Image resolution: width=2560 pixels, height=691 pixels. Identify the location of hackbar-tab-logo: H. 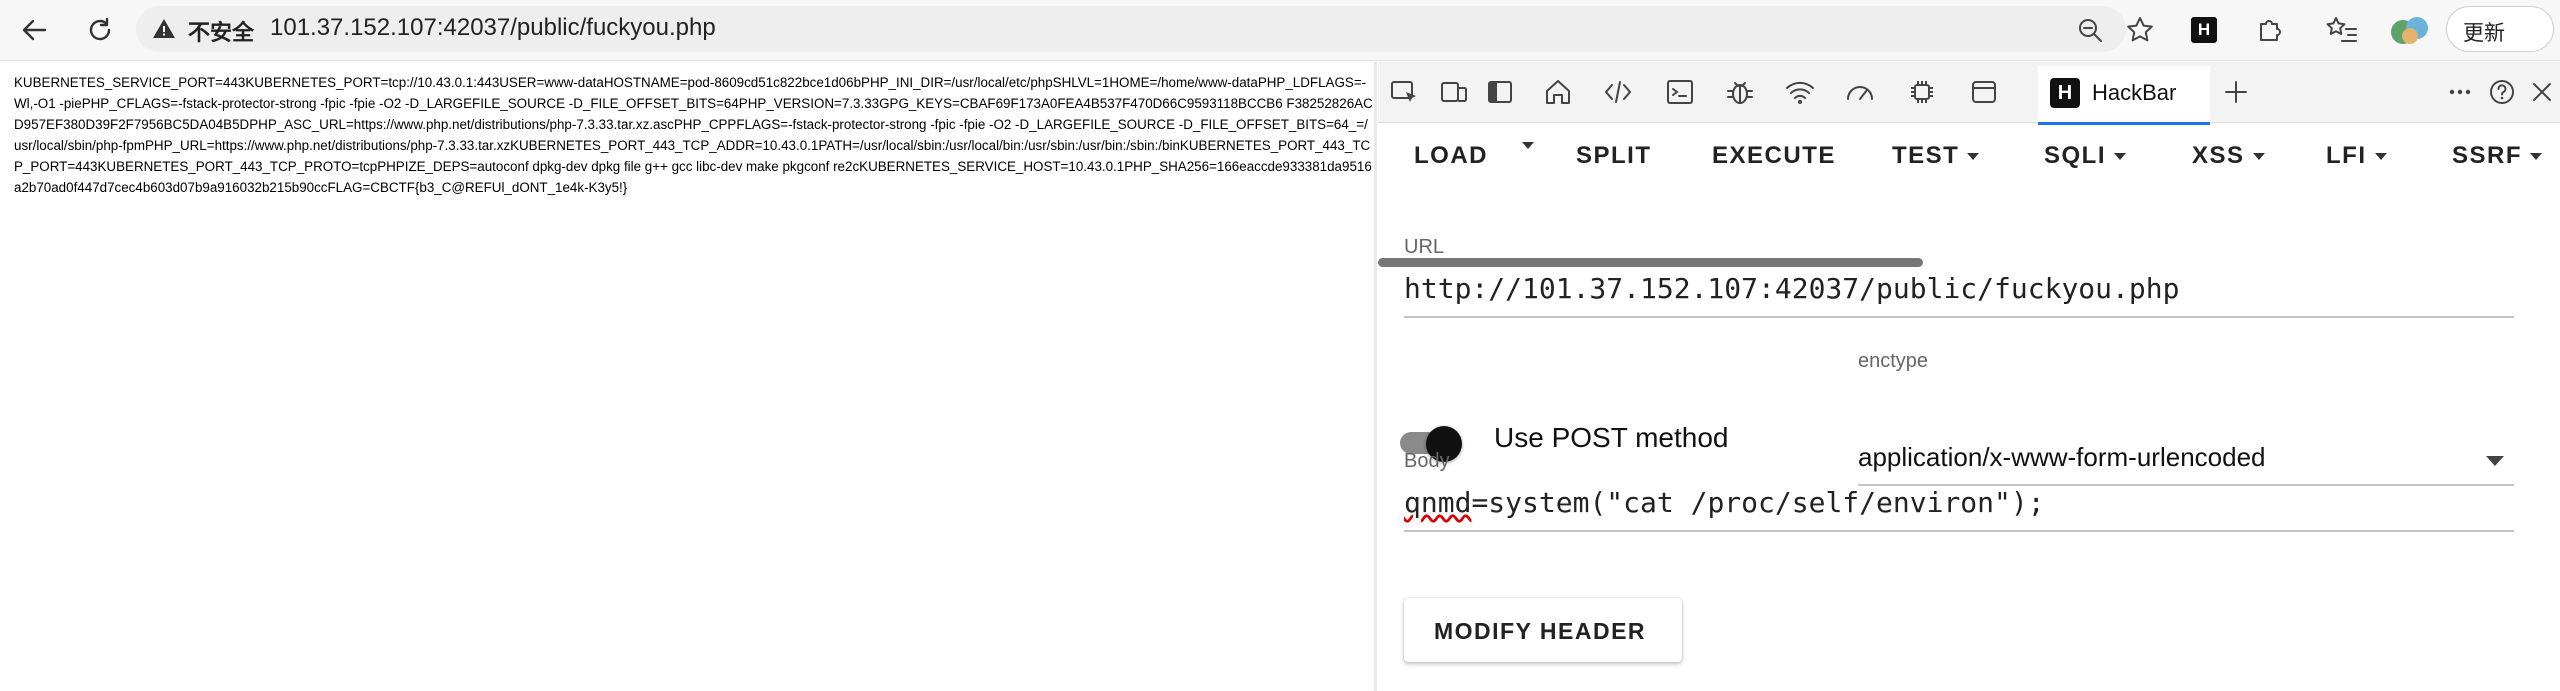
(2065, 93).